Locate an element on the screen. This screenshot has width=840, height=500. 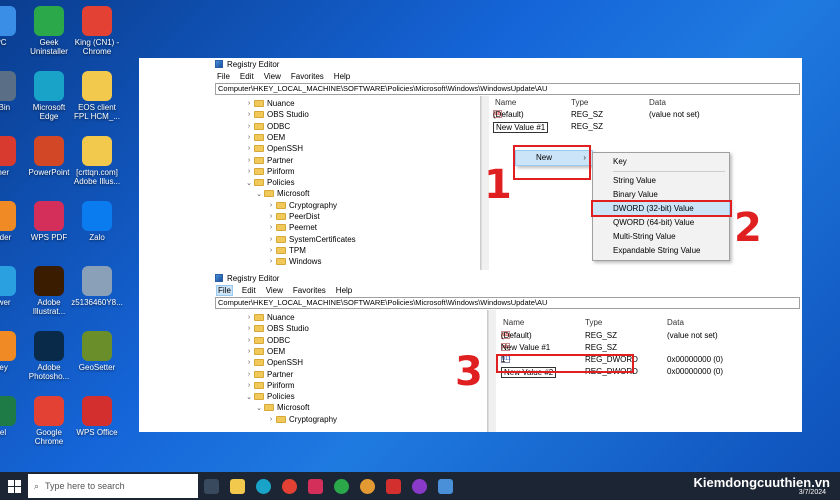
tree-item: › TPM is located at coordinates (286, 250).